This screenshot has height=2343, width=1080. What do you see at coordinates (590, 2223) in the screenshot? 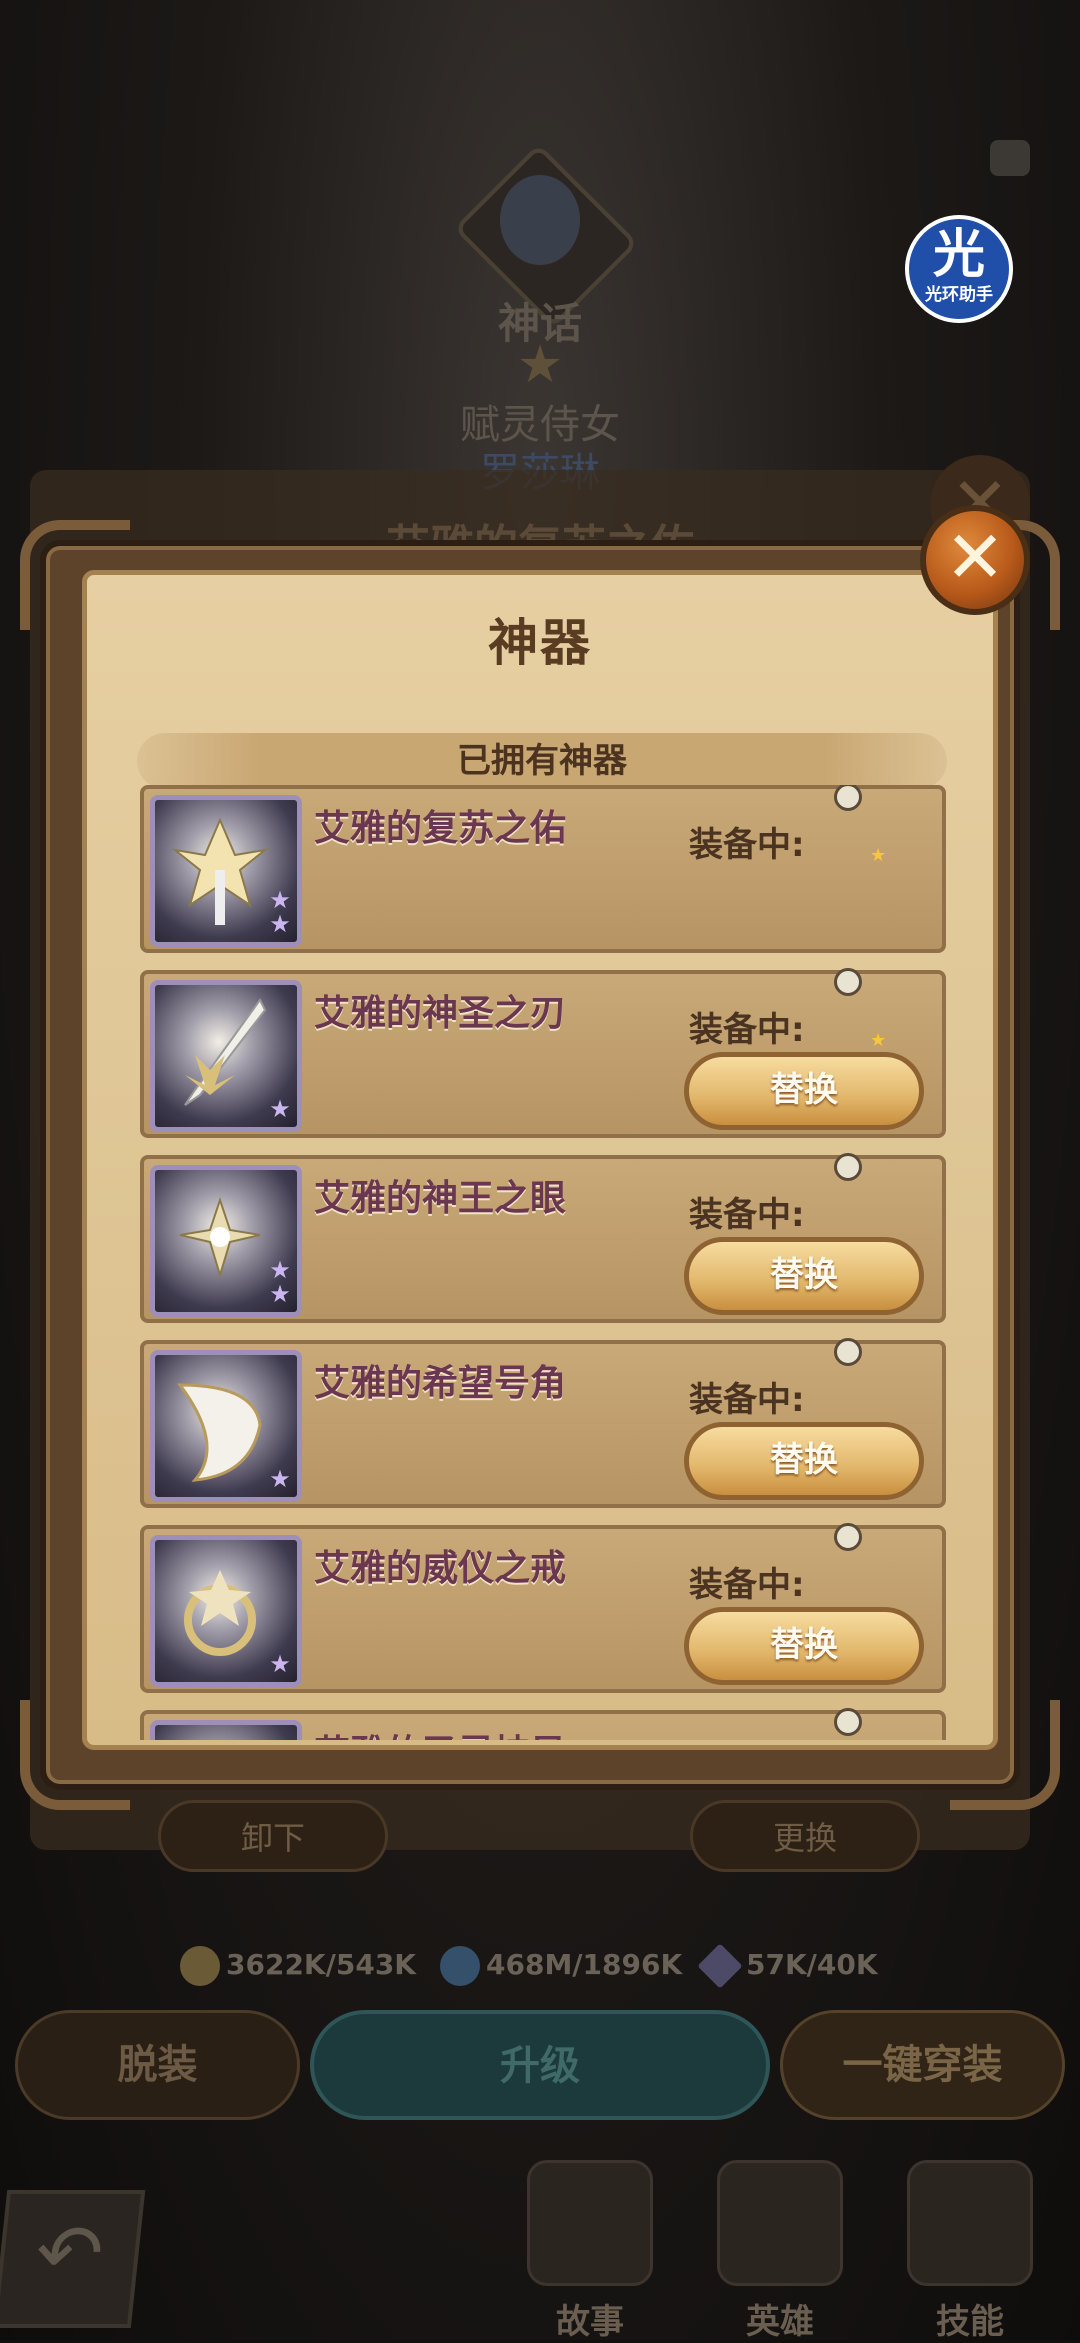
I see `book-icon` at bounding box center [590, 2223].